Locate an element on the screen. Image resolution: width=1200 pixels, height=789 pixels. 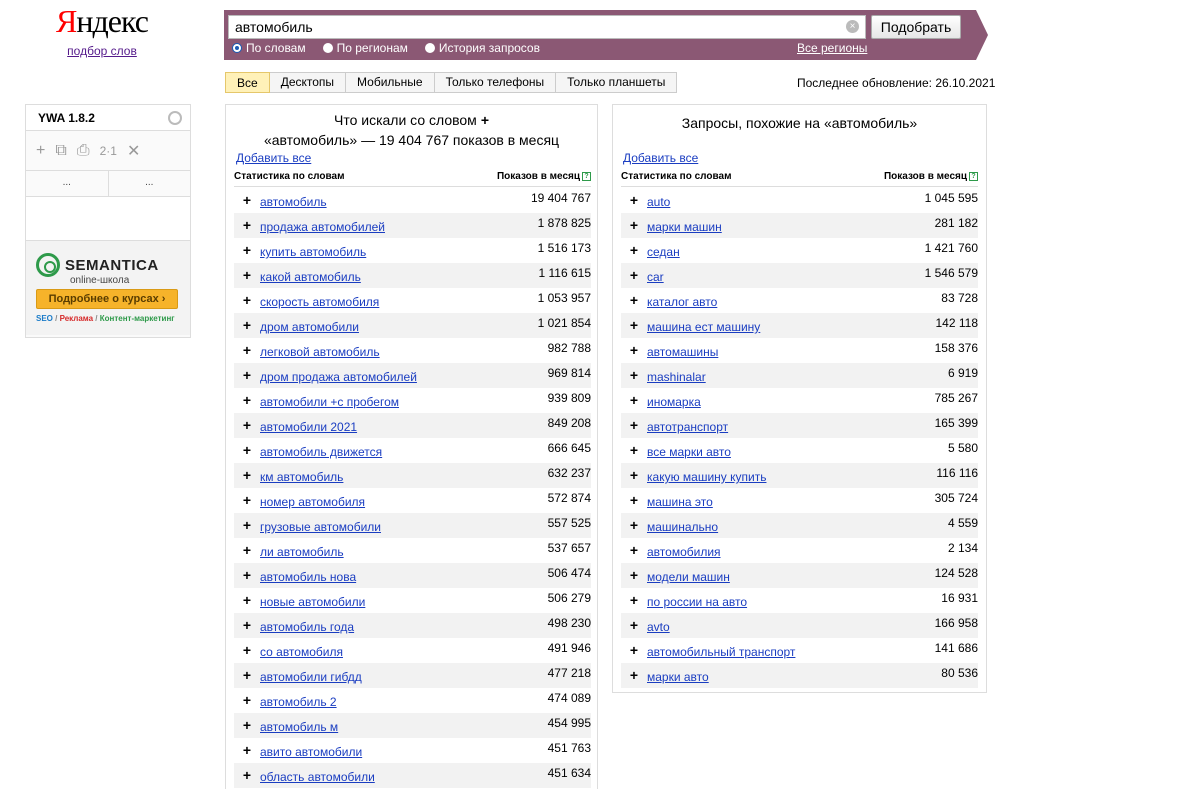
wordstat-link: подбор слов is located at coordinates (102, 51).